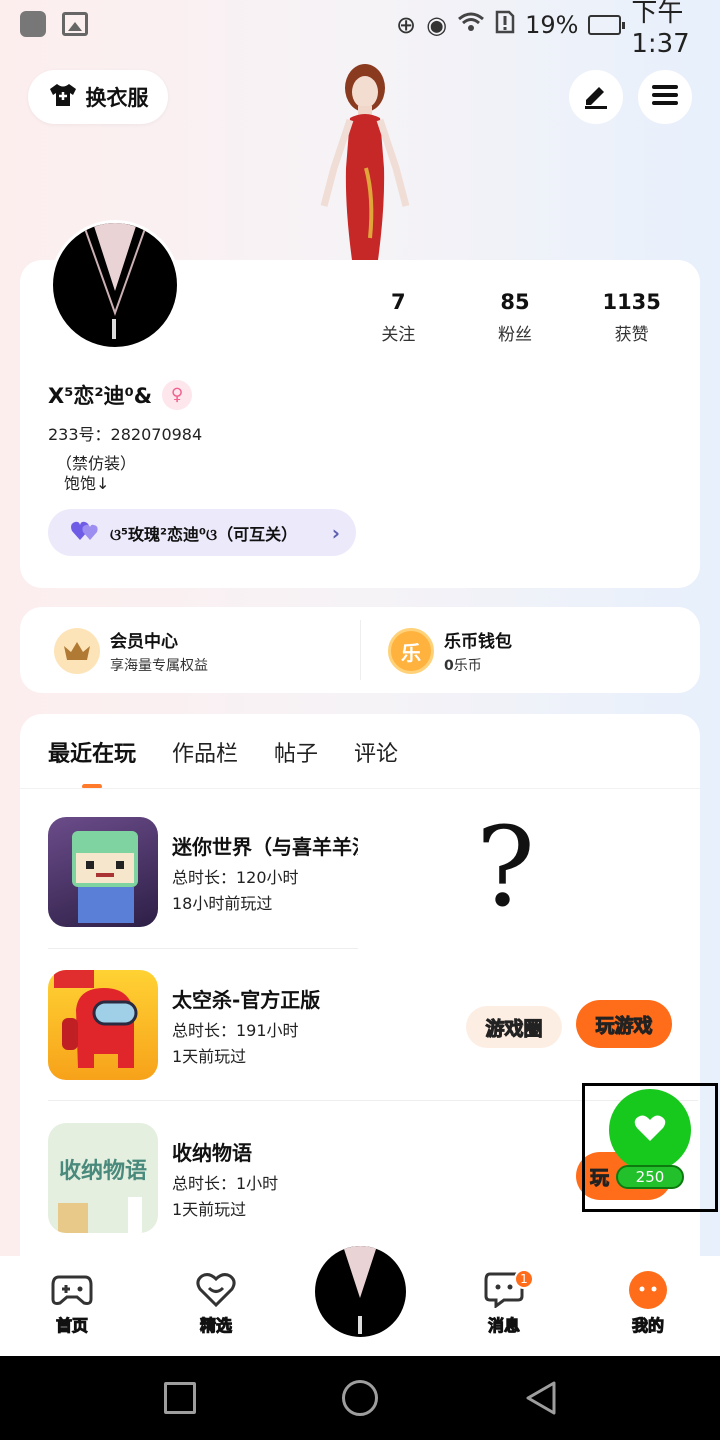 This screenshot has width=720, height=1440. Describe the element at coordinates (376, 752) in the screenshot. I see `tab-comments: 评论` at that location.